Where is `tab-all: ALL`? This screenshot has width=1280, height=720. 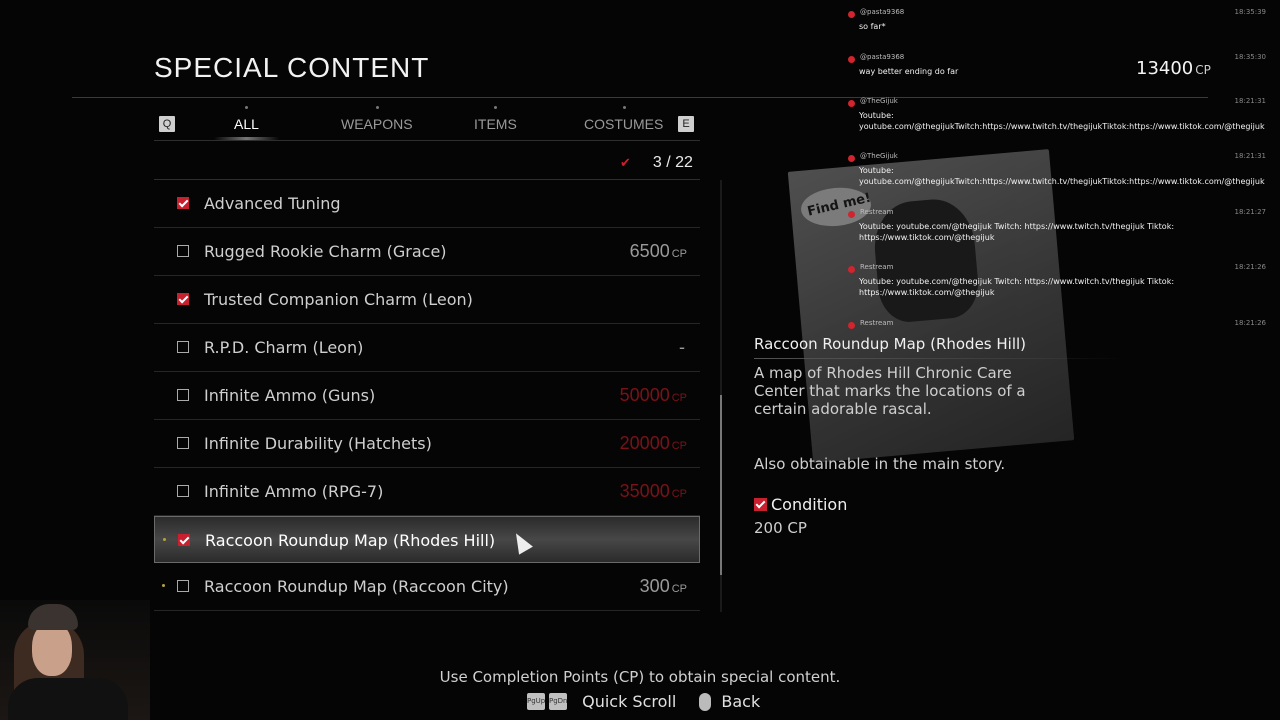 tab-all: ALL is located at coordinates (246, 123).